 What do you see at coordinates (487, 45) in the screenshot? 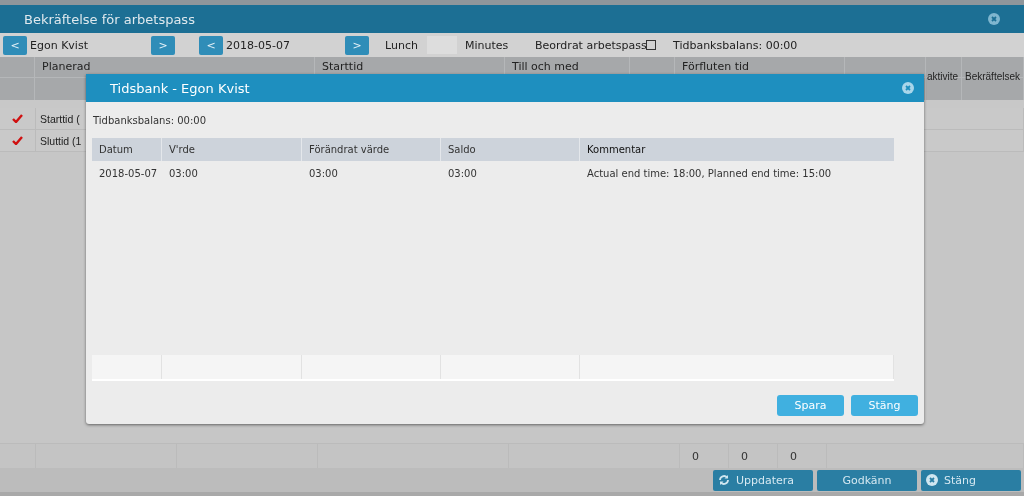
I see `minutes-label: Minutes` at bounding box center [487, 45].